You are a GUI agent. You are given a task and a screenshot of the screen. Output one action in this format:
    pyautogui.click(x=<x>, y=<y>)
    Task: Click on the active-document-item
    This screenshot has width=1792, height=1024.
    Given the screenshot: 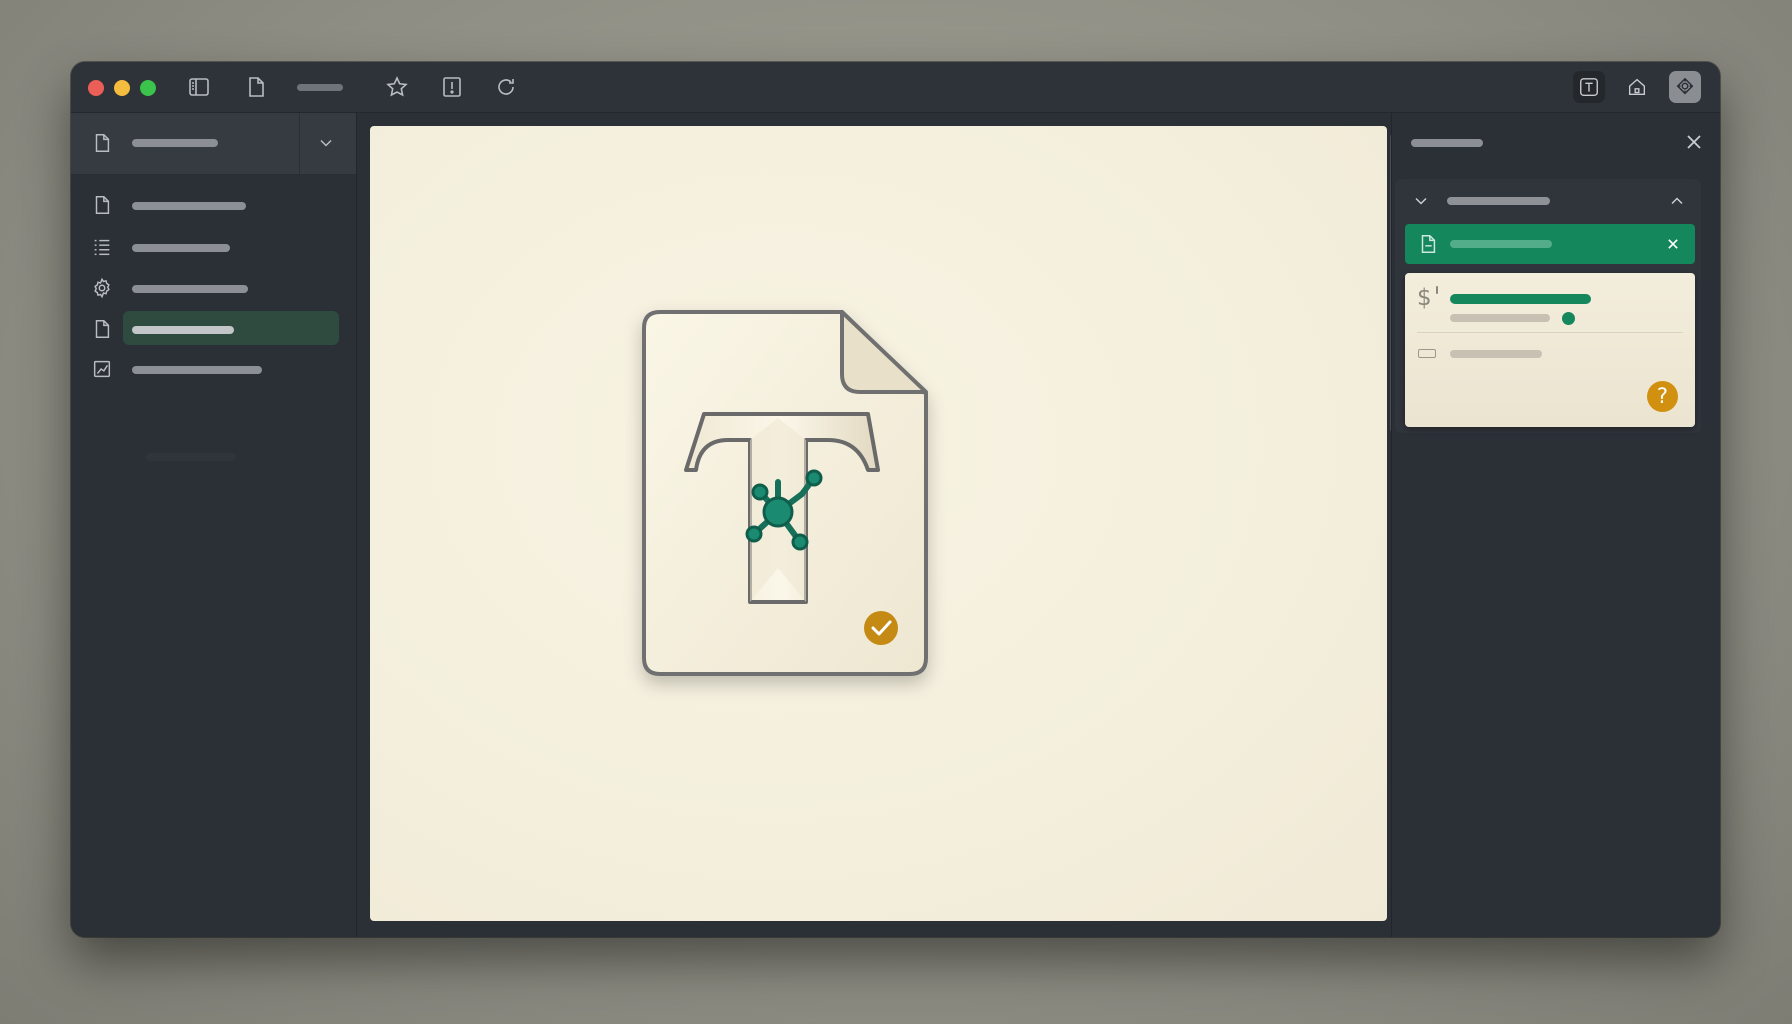 What is the action you would take?
    pyautogui.click(x=1550, y=244)
    